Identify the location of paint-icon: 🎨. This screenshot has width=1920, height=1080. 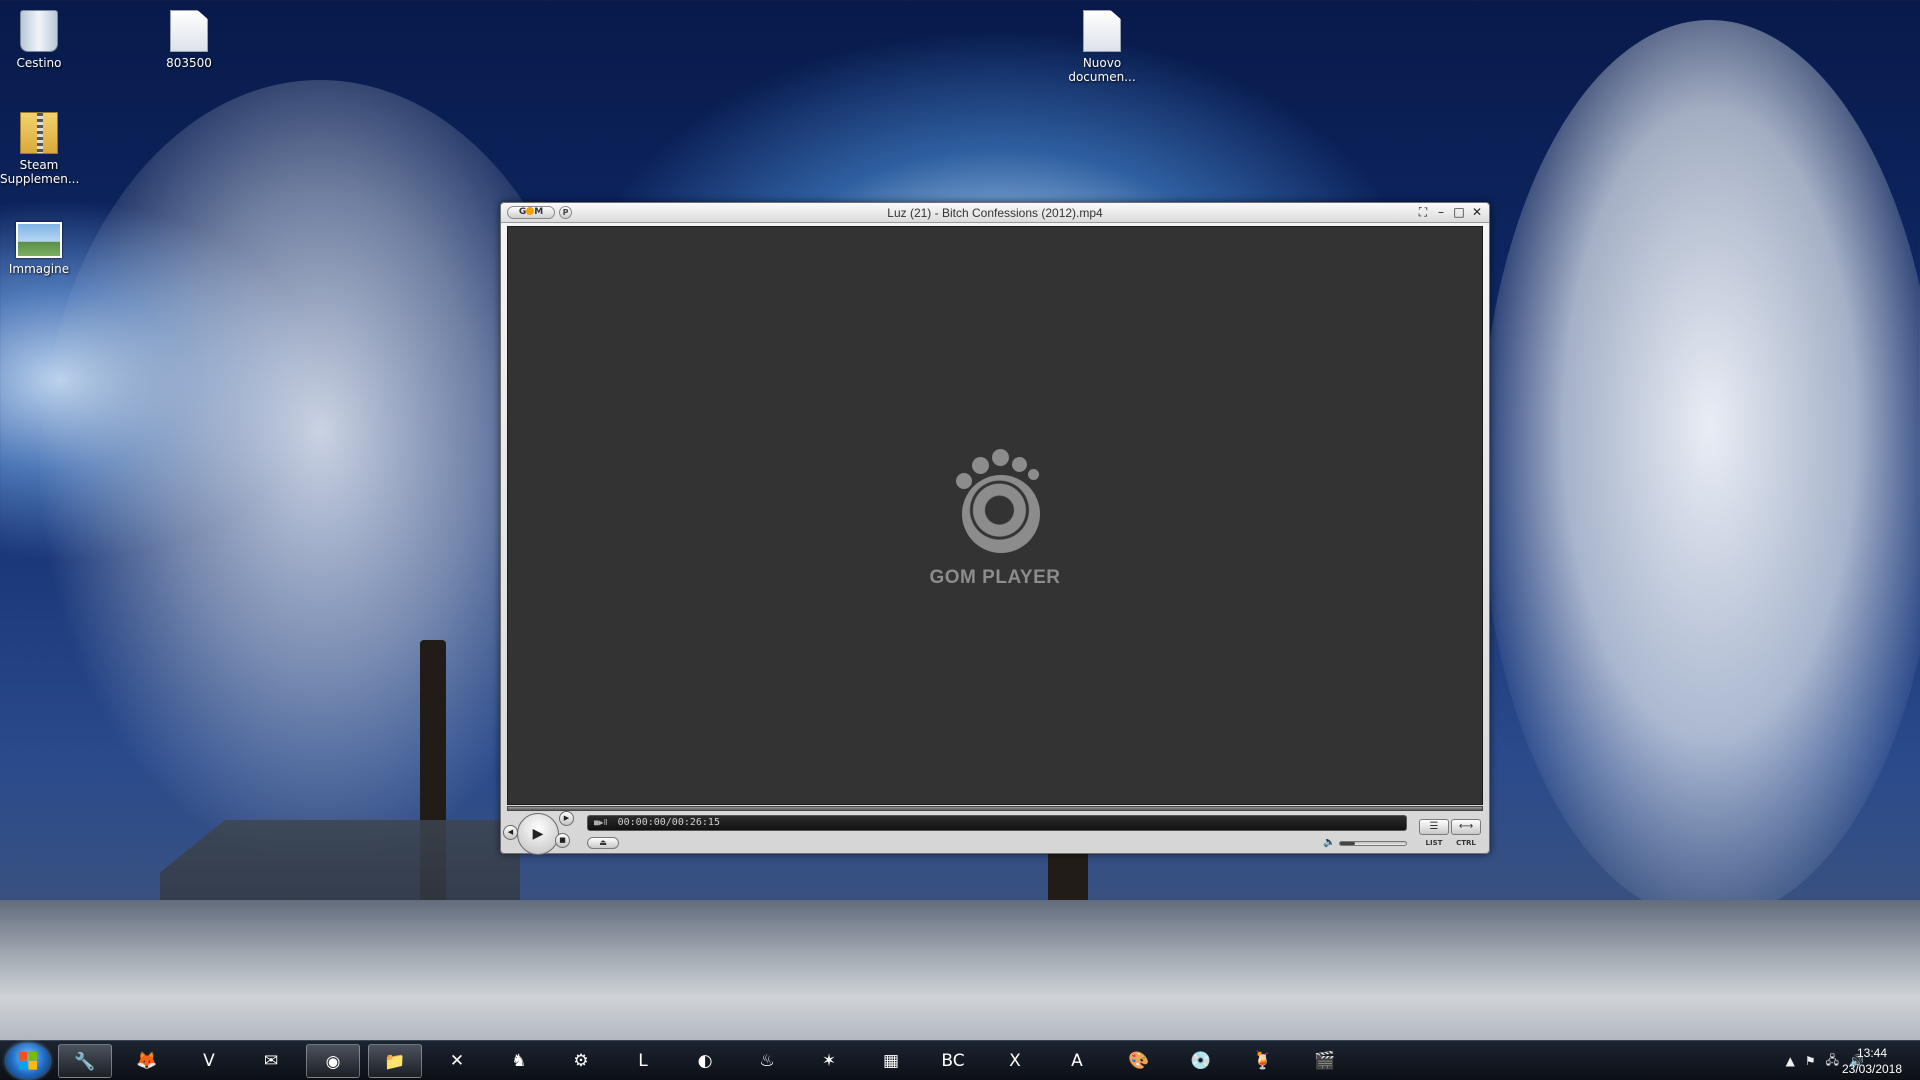
(1139, 1061).